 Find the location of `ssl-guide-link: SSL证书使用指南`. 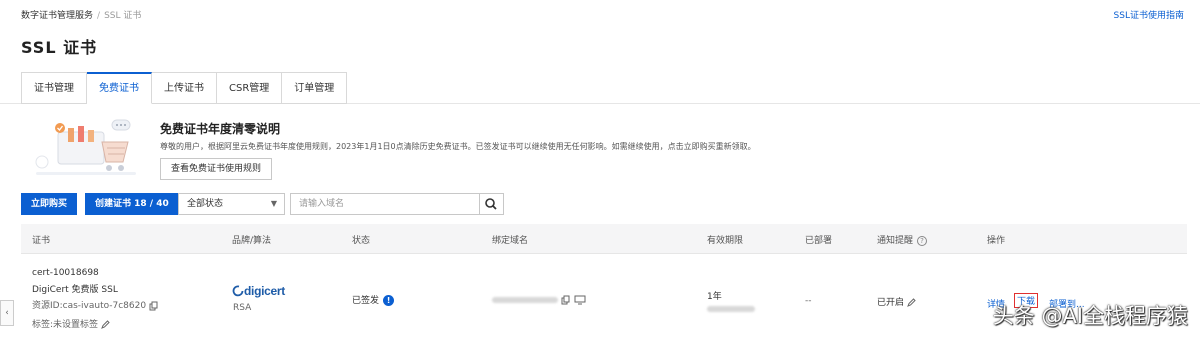

ssl-guide-link: SSL证书使用指南 is located at coordinates (1149, 14).